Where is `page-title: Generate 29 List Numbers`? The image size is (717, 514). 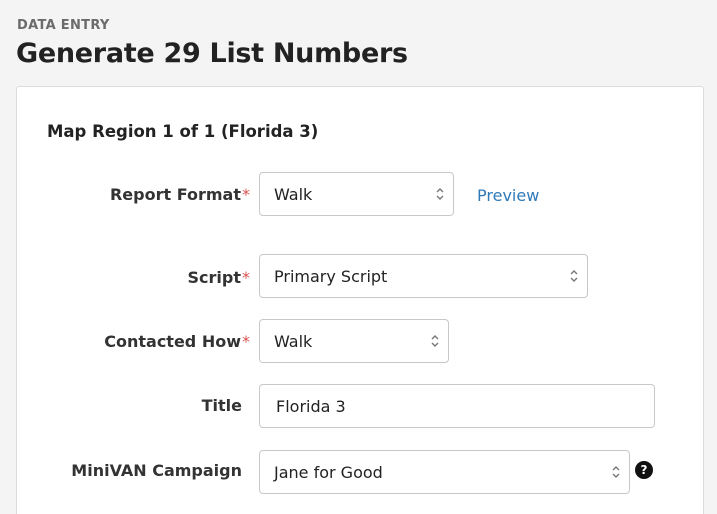 page-title: Generate 29 List Numbers is located at coordinates (212, 53).